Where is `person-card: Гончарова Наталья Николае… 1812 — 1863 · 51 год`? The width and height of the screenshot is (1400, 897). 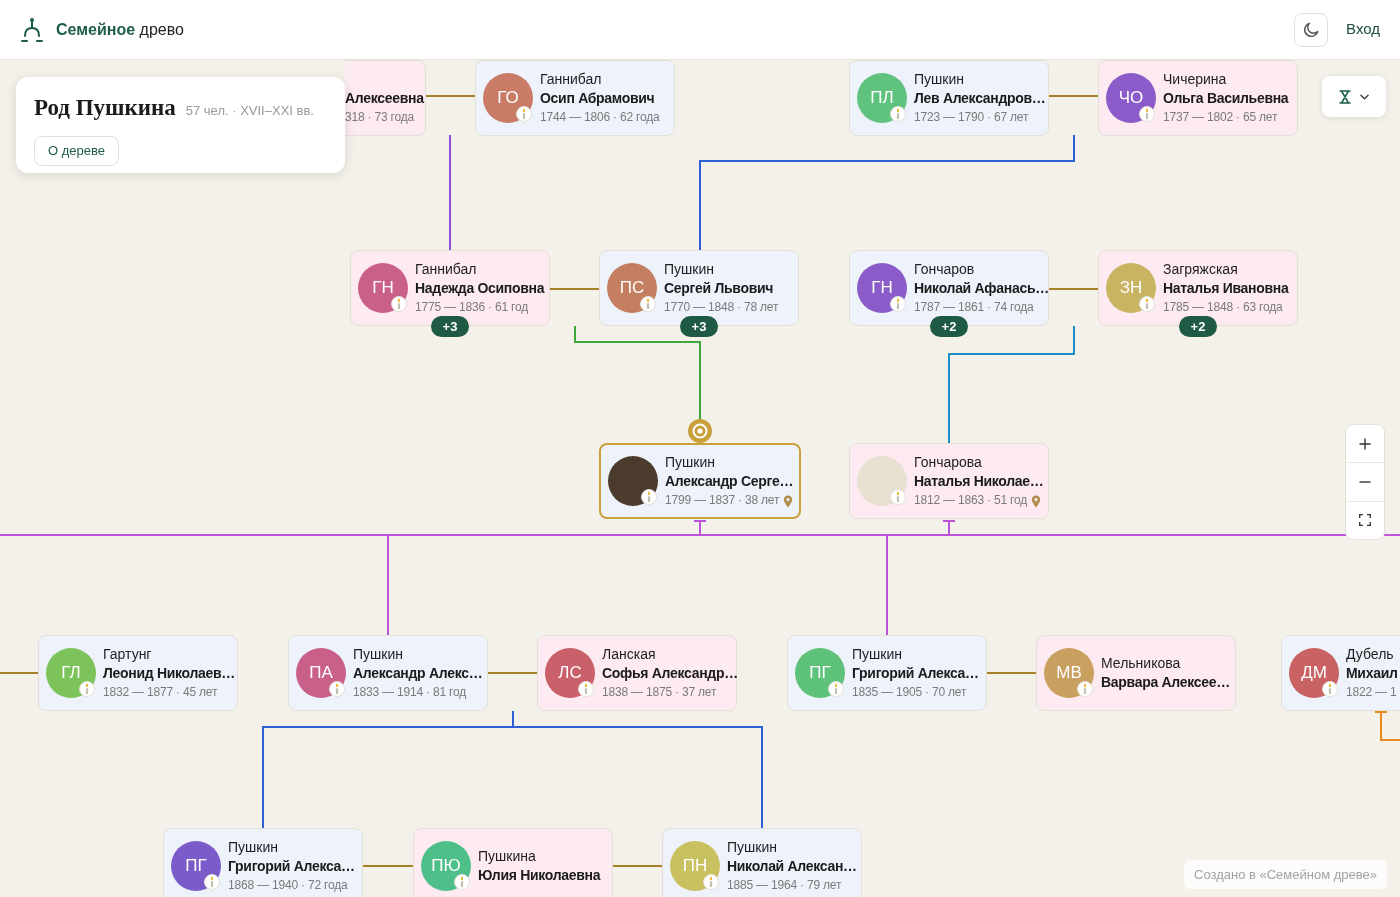
person-card: Гончарова Наталья Николае… 1812 — 1863 · 51 год is located at coordinates (949, 481).